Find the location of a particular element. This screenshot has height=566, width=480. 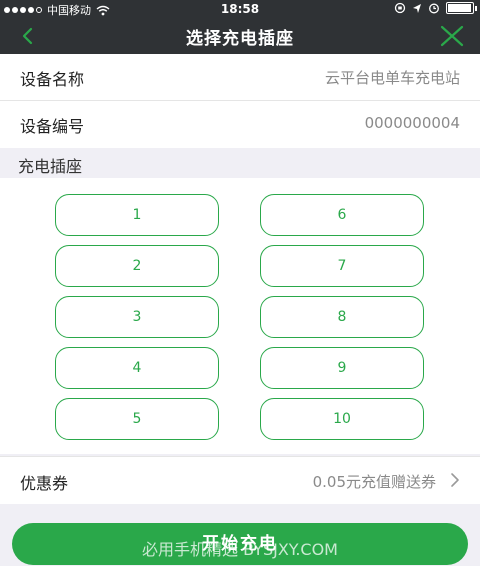

chevron-right-icon is located at coordinates (455, 480).